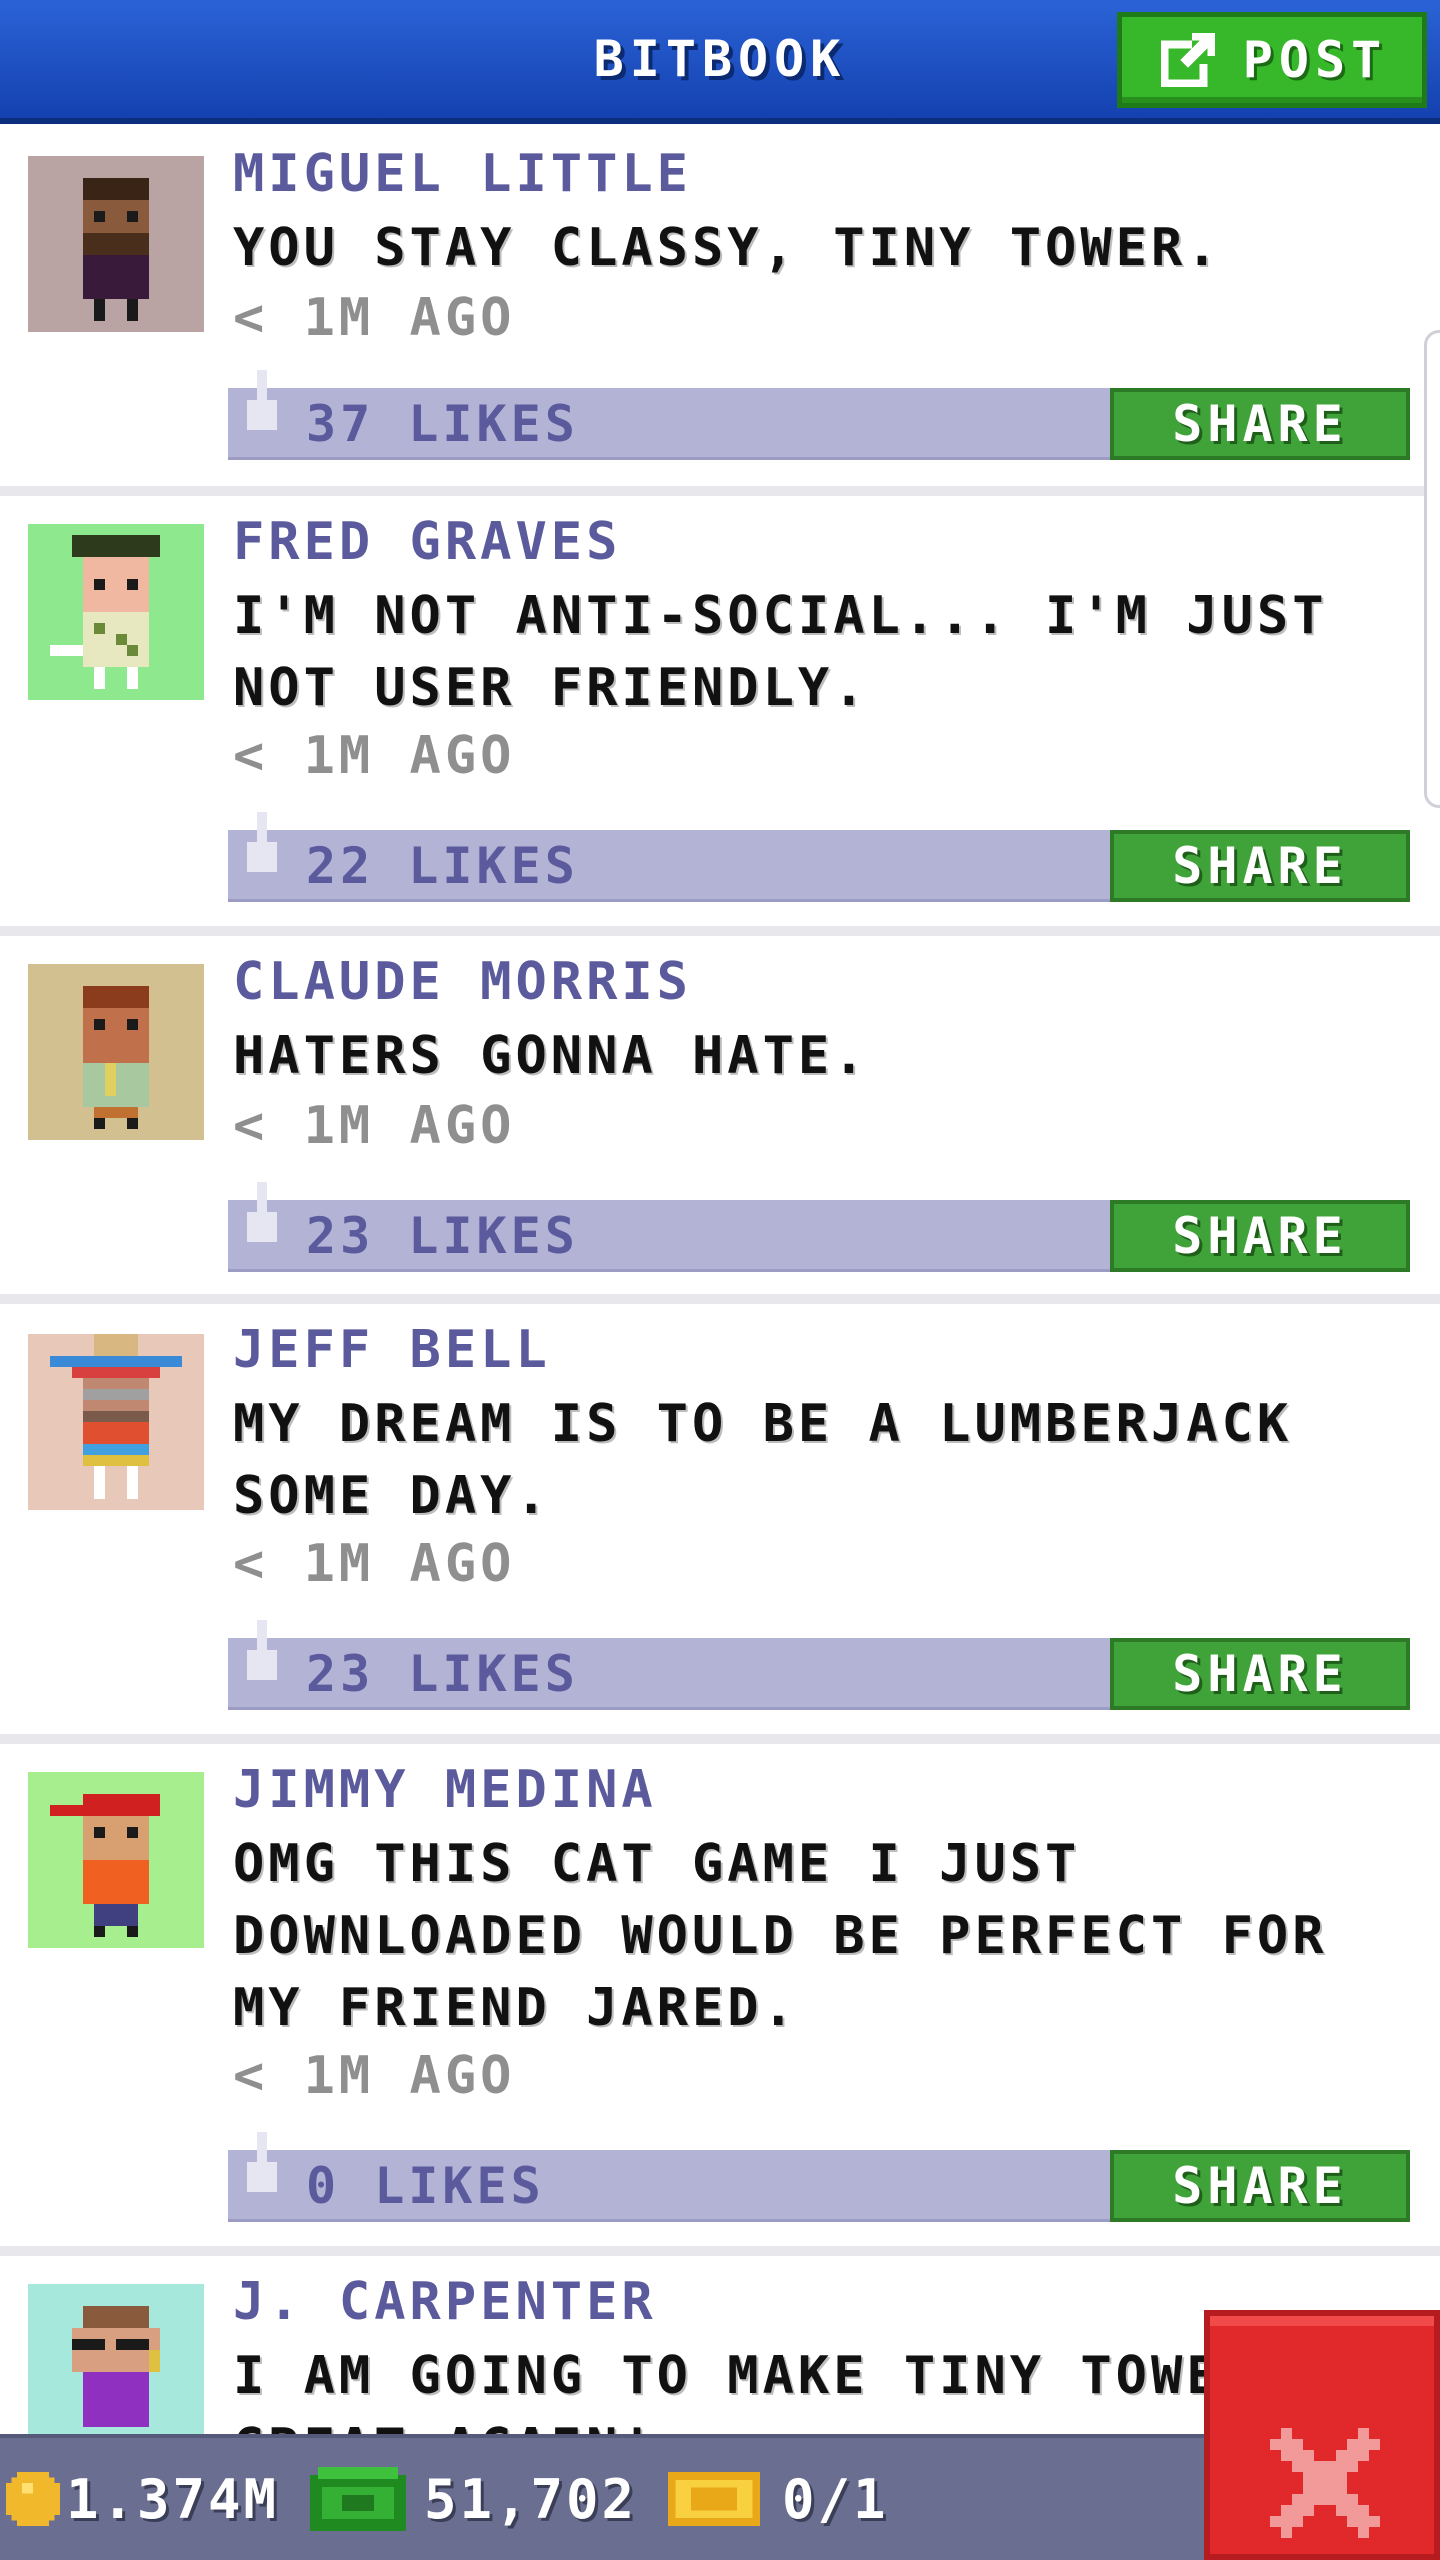 The image size is (1440, 2560). What do you see at coordinates (442, 866) in the screenshot?
I see `likes-count: 22 LIKES` at bounding box center [442, 866].